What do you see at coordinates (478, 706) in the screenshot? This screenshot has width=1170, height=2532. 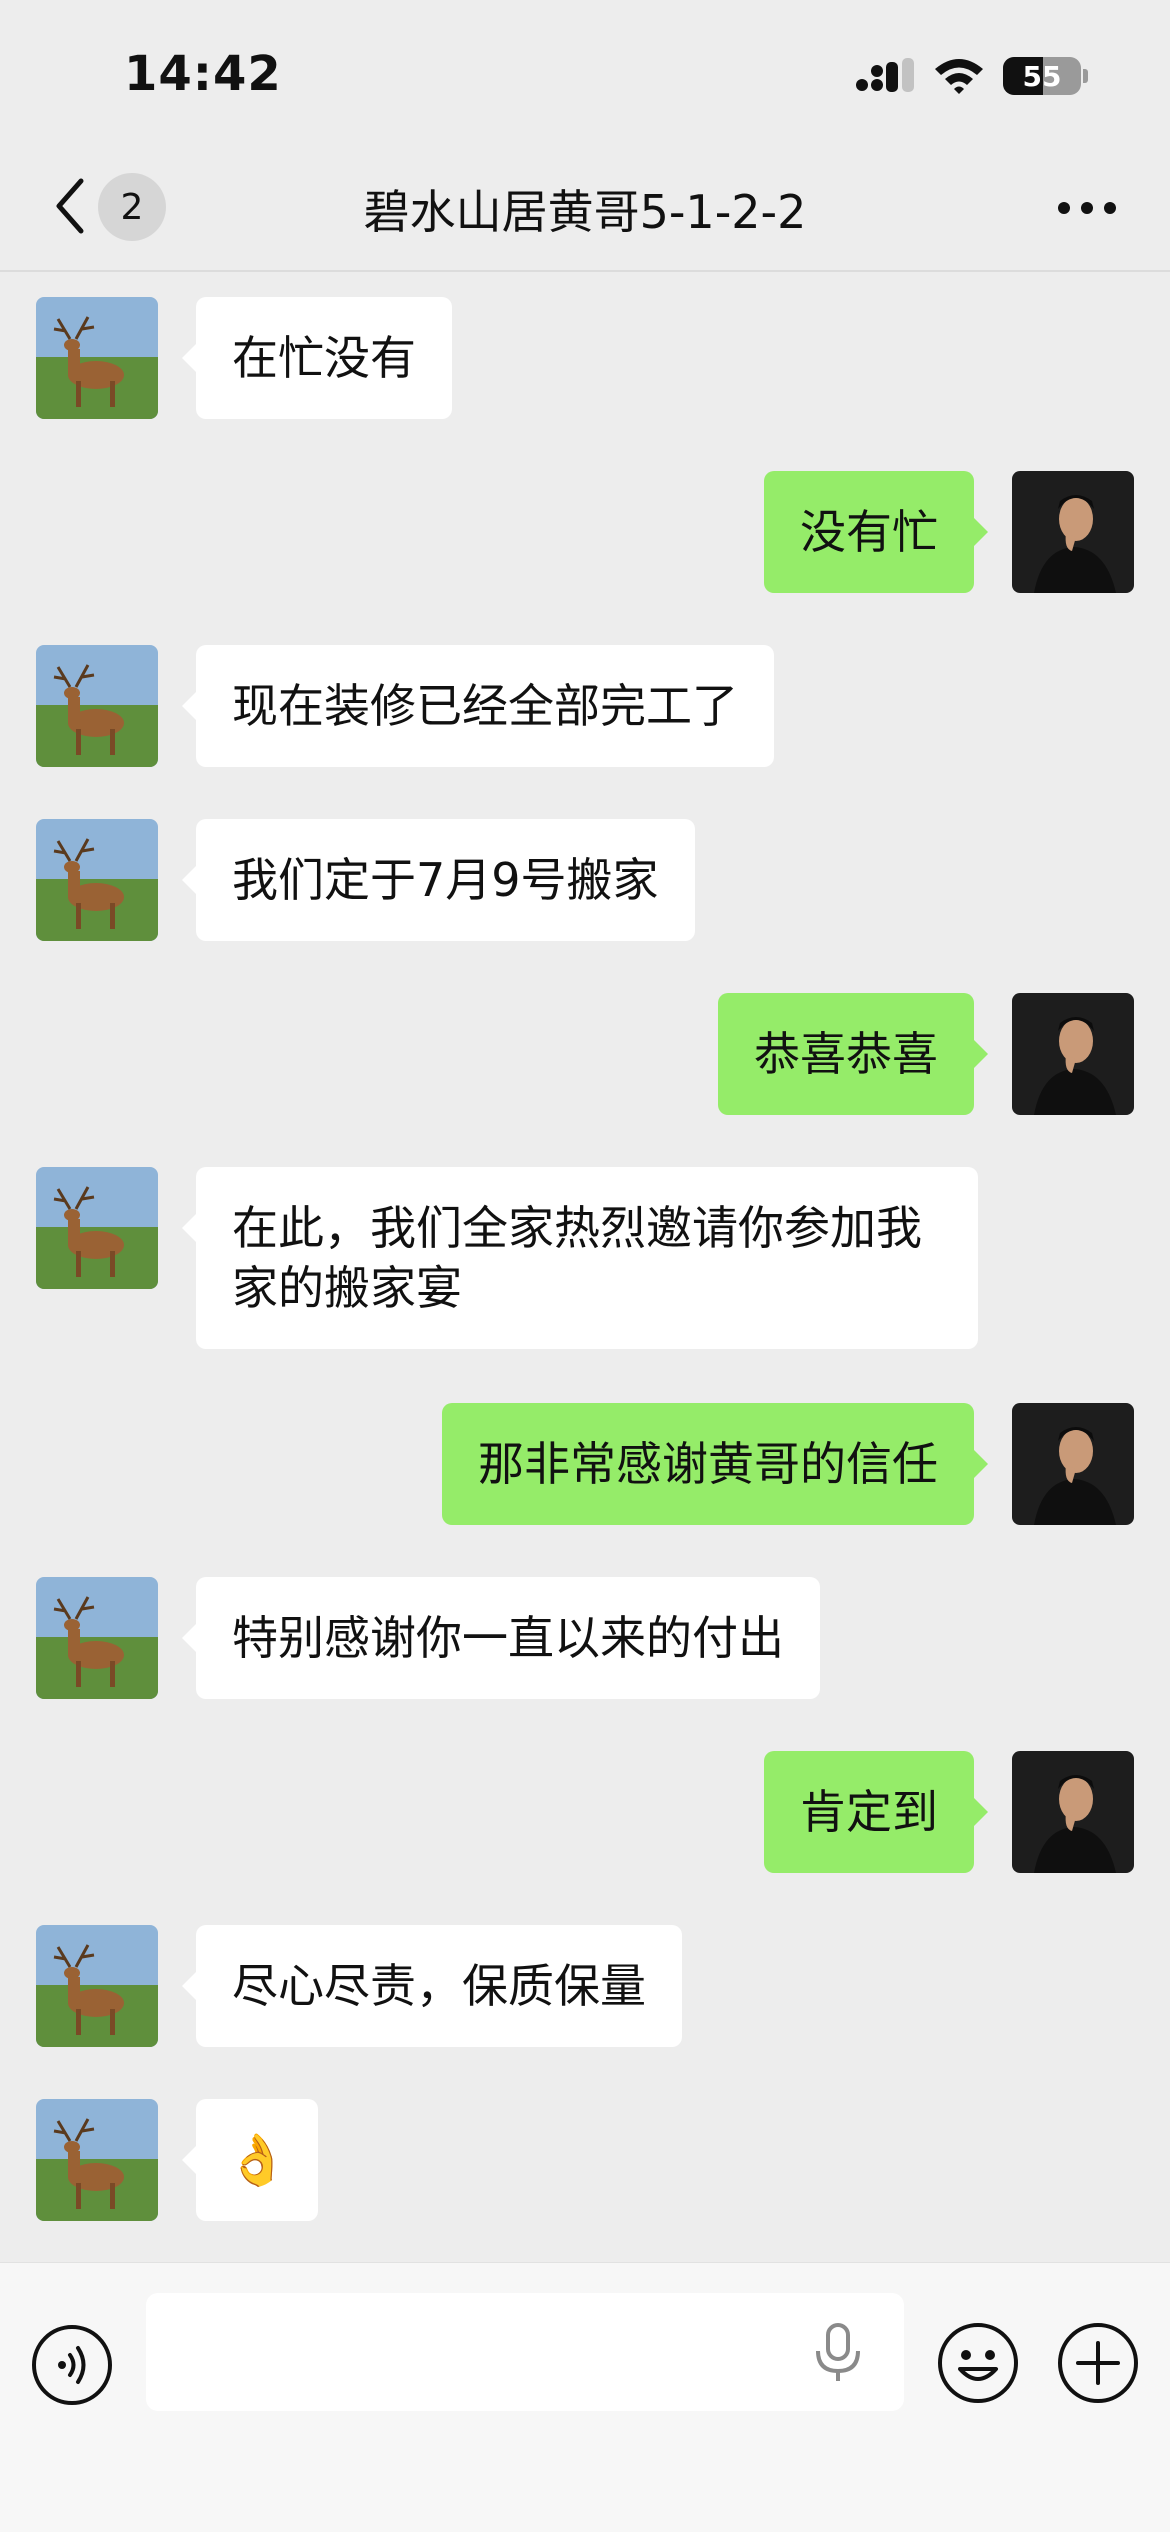 I see `message-bubble: 现在装修已经全部完工了` at bounding box center [478, 706].